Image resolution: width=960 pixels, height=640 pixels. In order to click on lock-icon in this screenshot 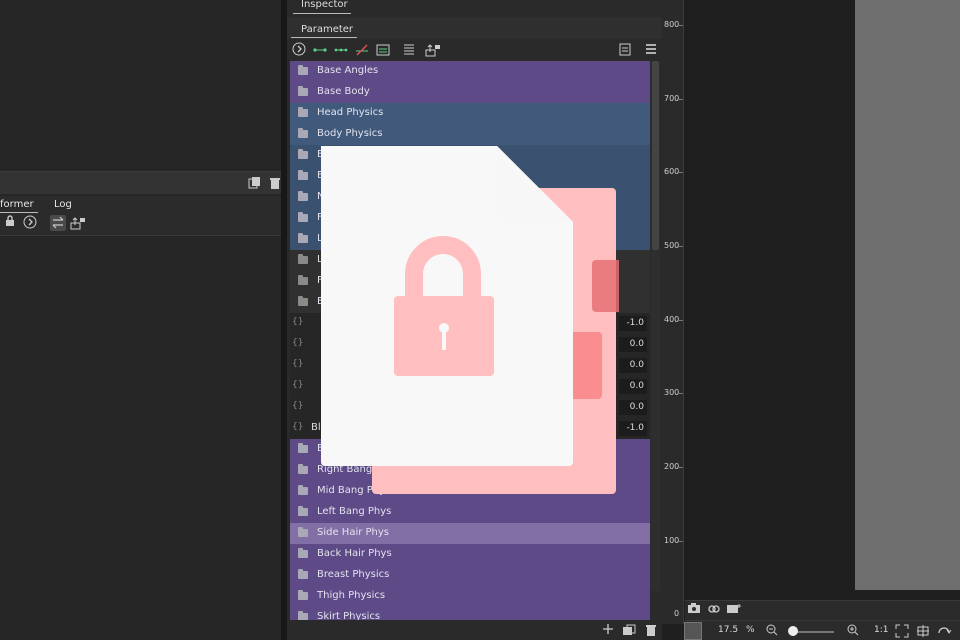, I will do `click(10, 223)`.